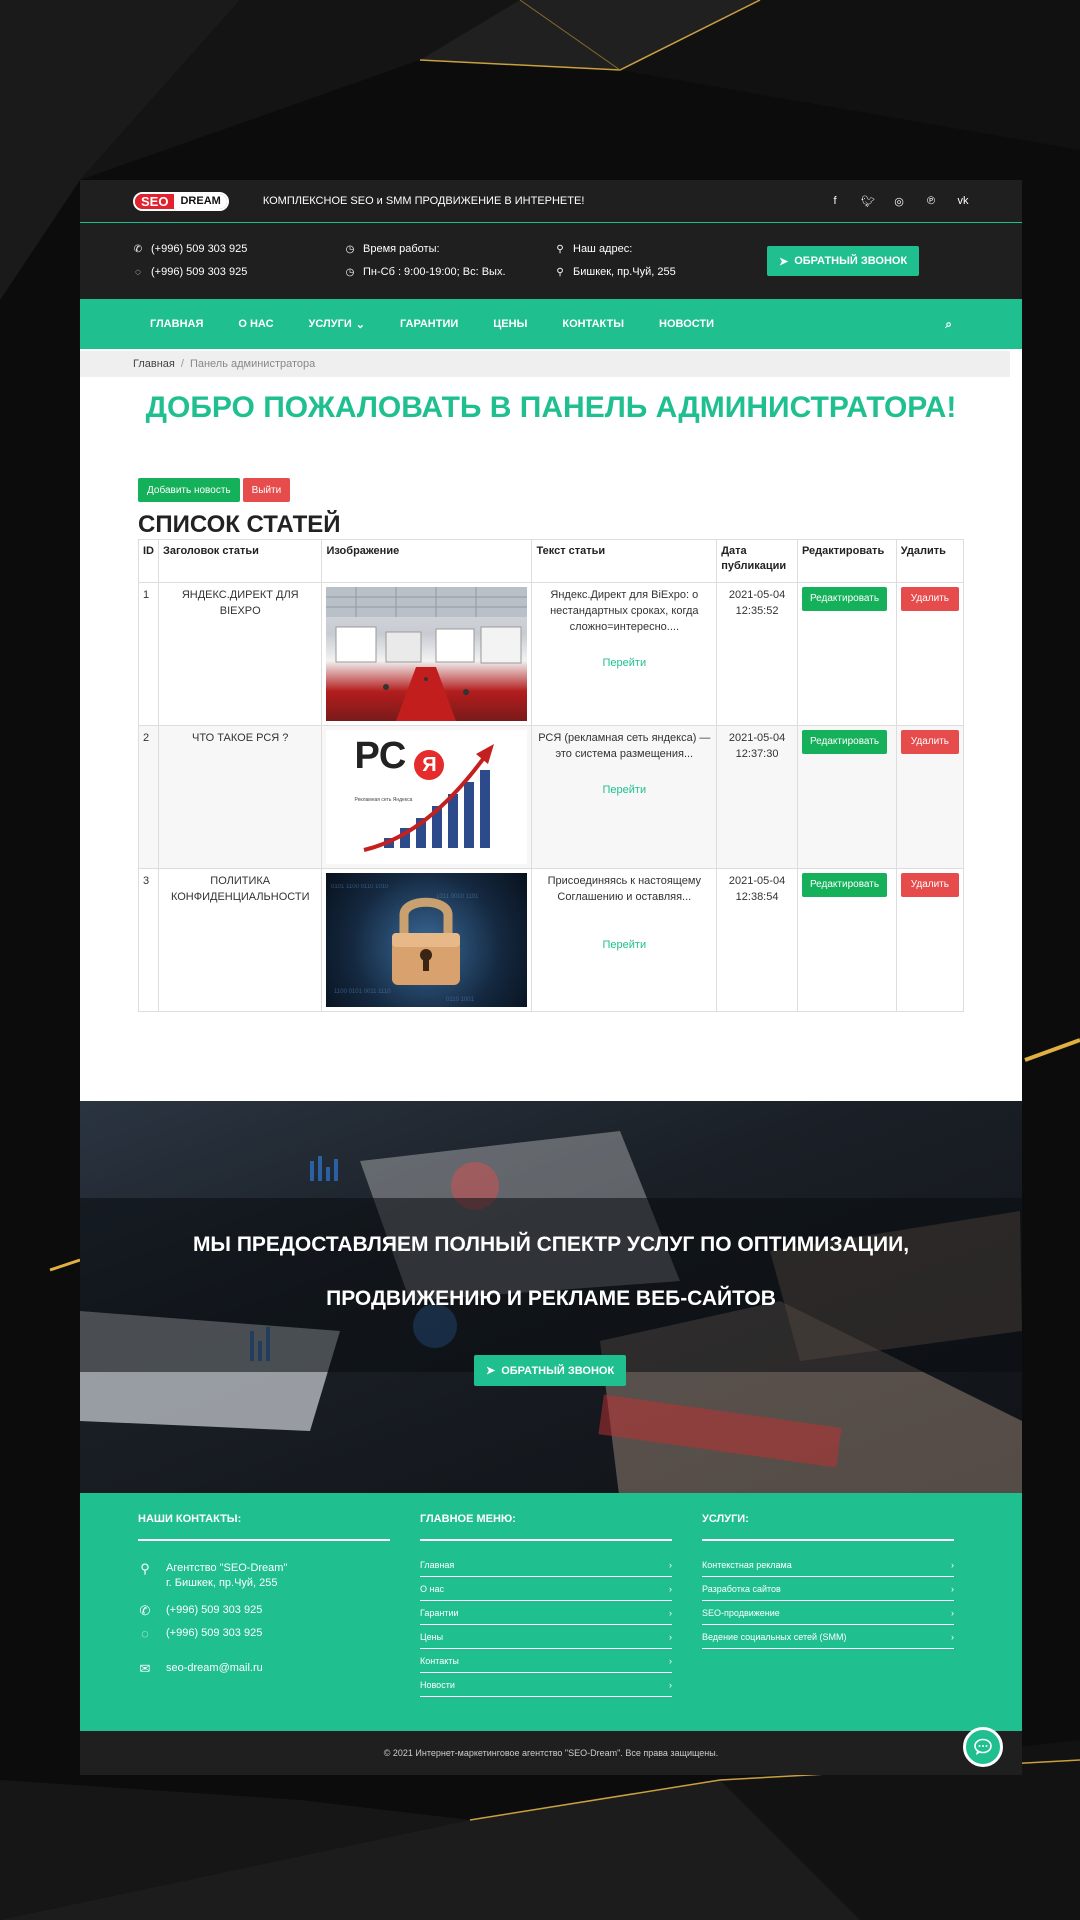 This screenshot has height=1920, width=1080. I want to click on cell-image, so click(427, 654).